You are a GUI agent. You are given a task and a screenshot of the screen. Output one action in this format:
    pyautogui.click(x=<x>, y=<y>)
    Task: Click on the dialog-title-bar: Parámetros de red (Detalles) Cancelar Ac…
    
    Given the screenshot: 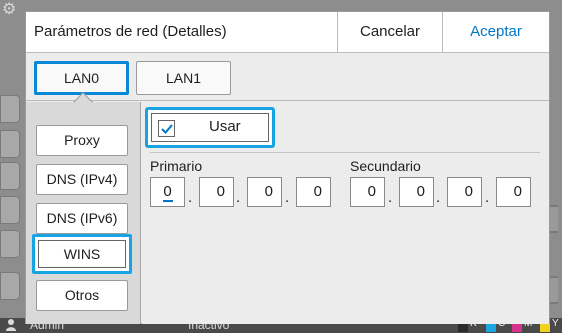 What is the action you would take?
    pyautogui.click(x=287, y=32)
    